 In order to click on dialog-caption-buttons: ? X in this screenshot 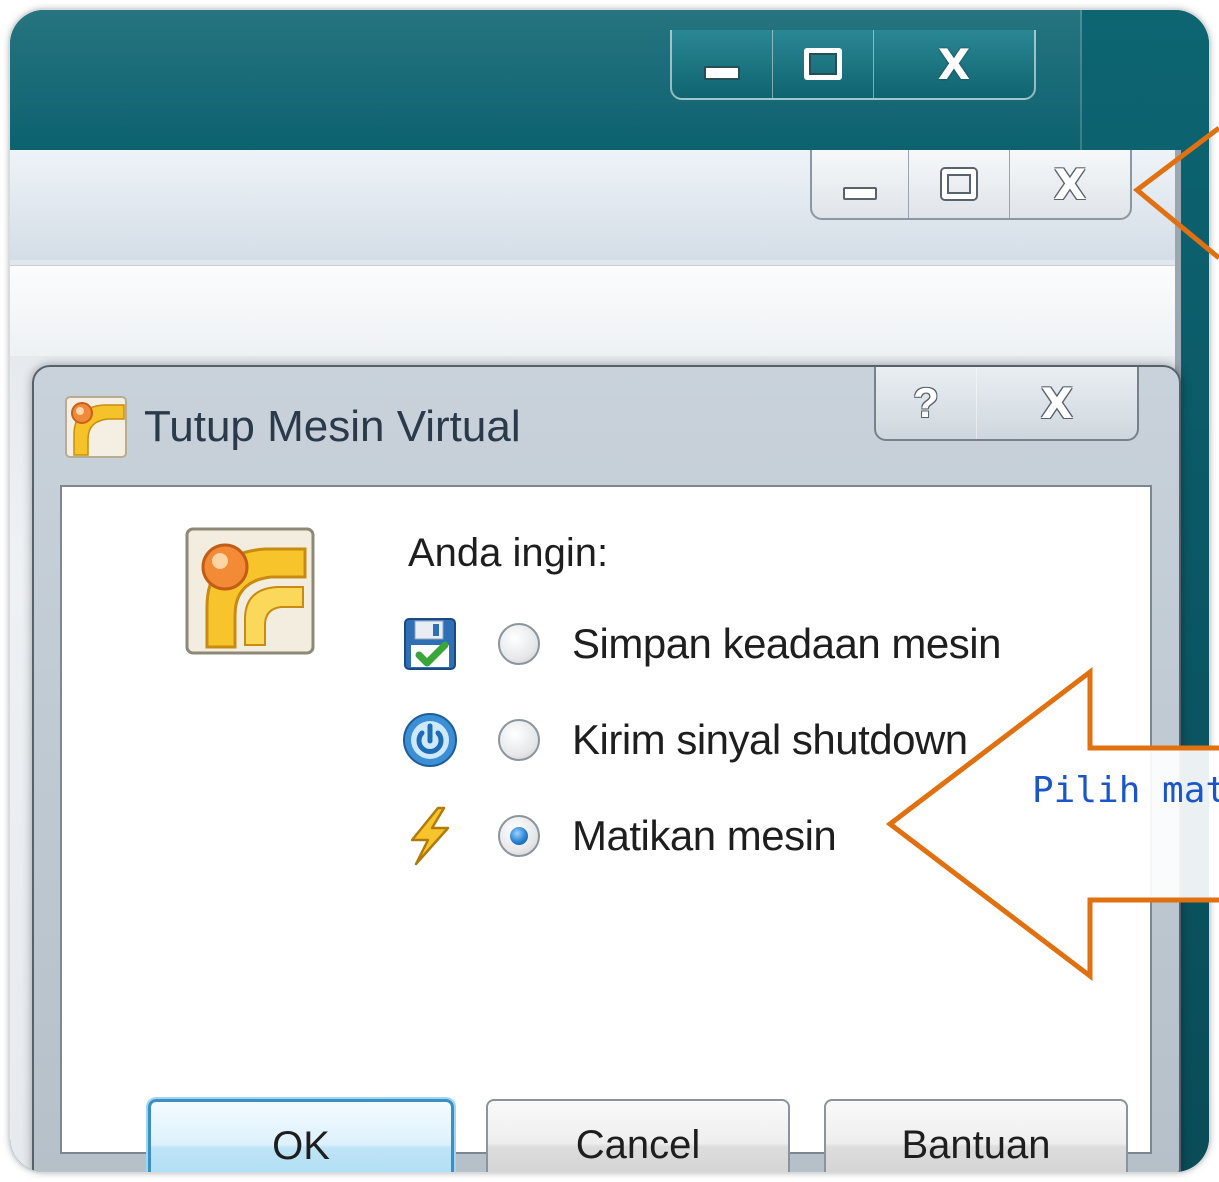, I will do `click(1006, 404)`.